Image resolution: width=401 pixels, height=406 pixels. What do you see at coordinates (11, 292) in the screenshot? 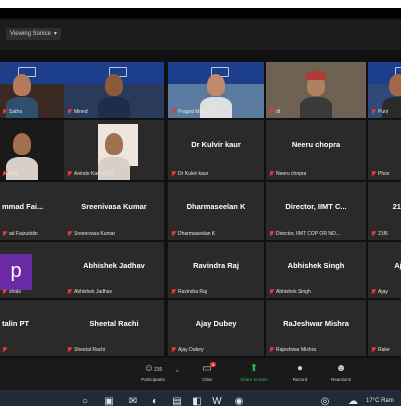
I see `participant-label: shala` at bounding box center [11, 292].